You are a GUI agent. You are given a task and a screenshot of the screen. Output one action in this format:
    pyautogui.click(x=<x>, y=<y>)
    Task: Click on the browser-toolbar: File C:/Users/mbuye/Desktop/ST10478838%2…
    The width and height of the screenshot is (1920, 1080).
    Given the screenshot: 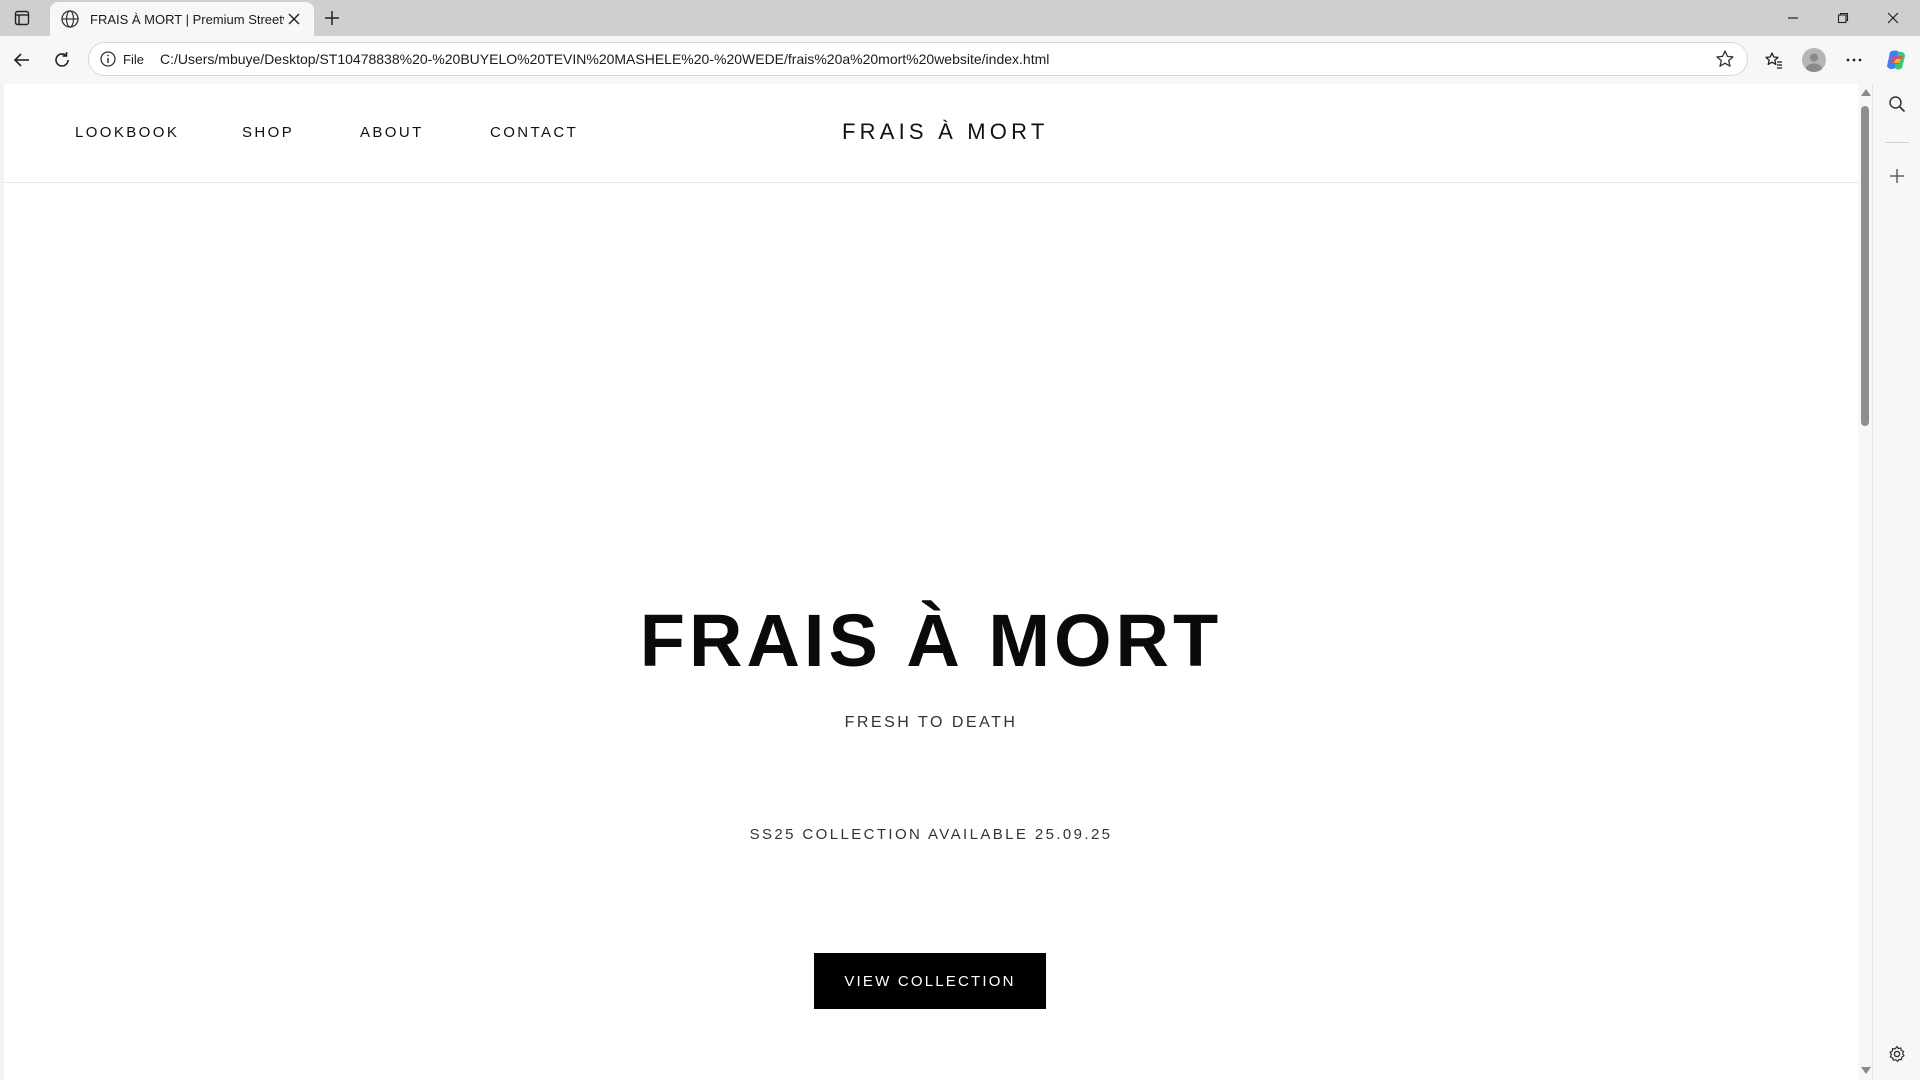 What is the action you would take?
    pyautogui.click(x=960, y=60)
    